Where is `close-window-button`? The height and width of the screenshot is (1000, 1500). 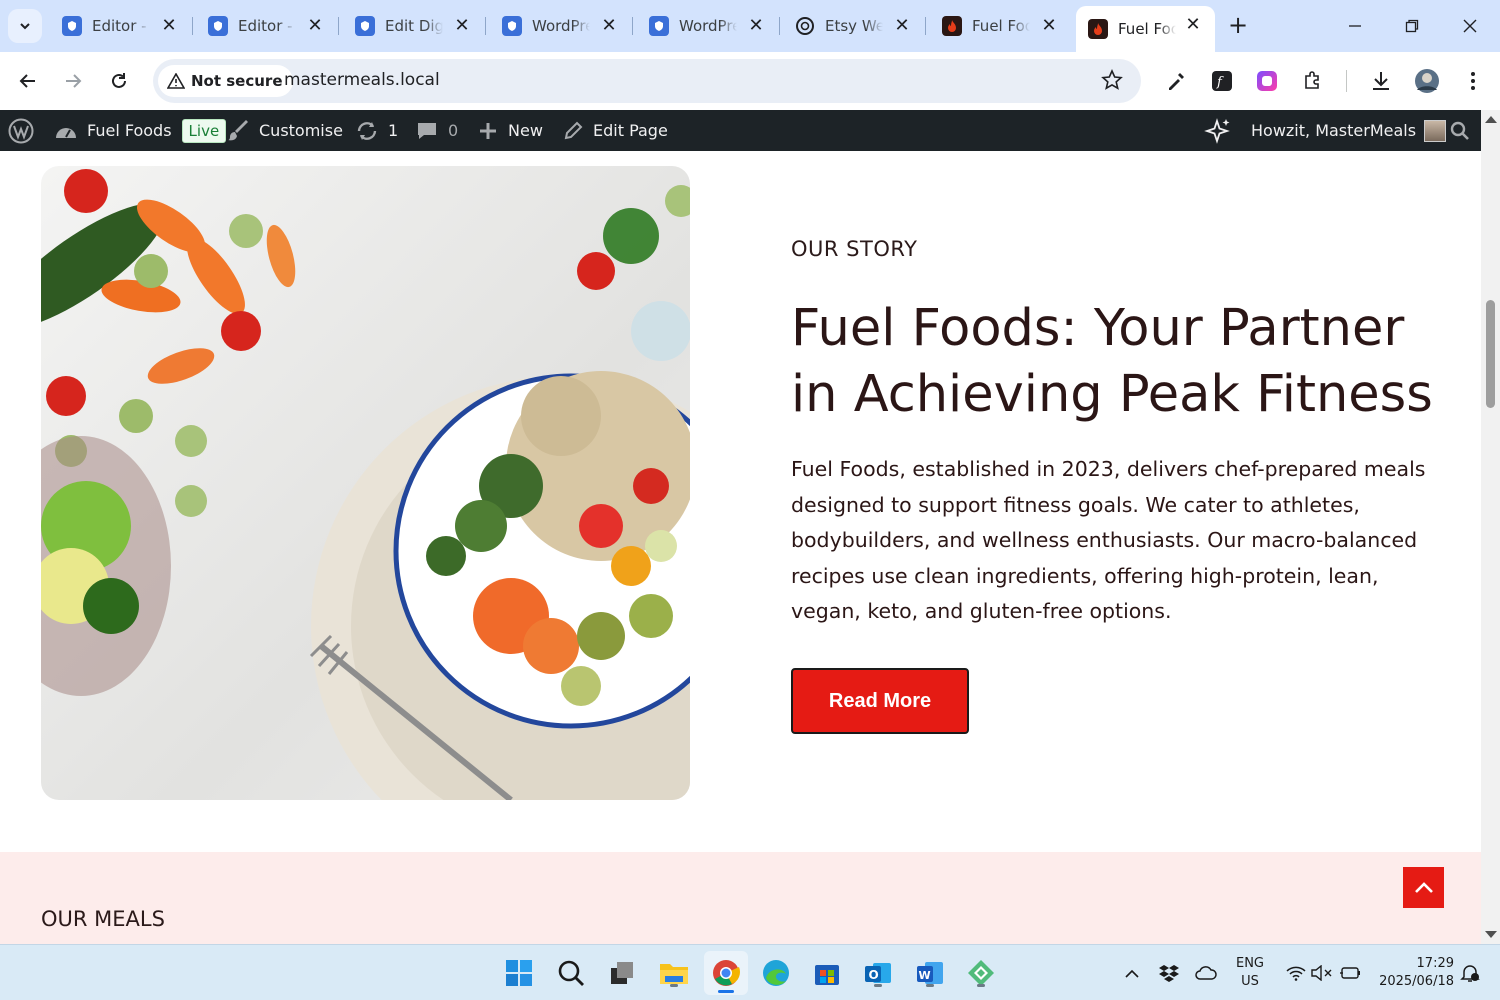
close-window-button is located at coordinates (1470, 26).